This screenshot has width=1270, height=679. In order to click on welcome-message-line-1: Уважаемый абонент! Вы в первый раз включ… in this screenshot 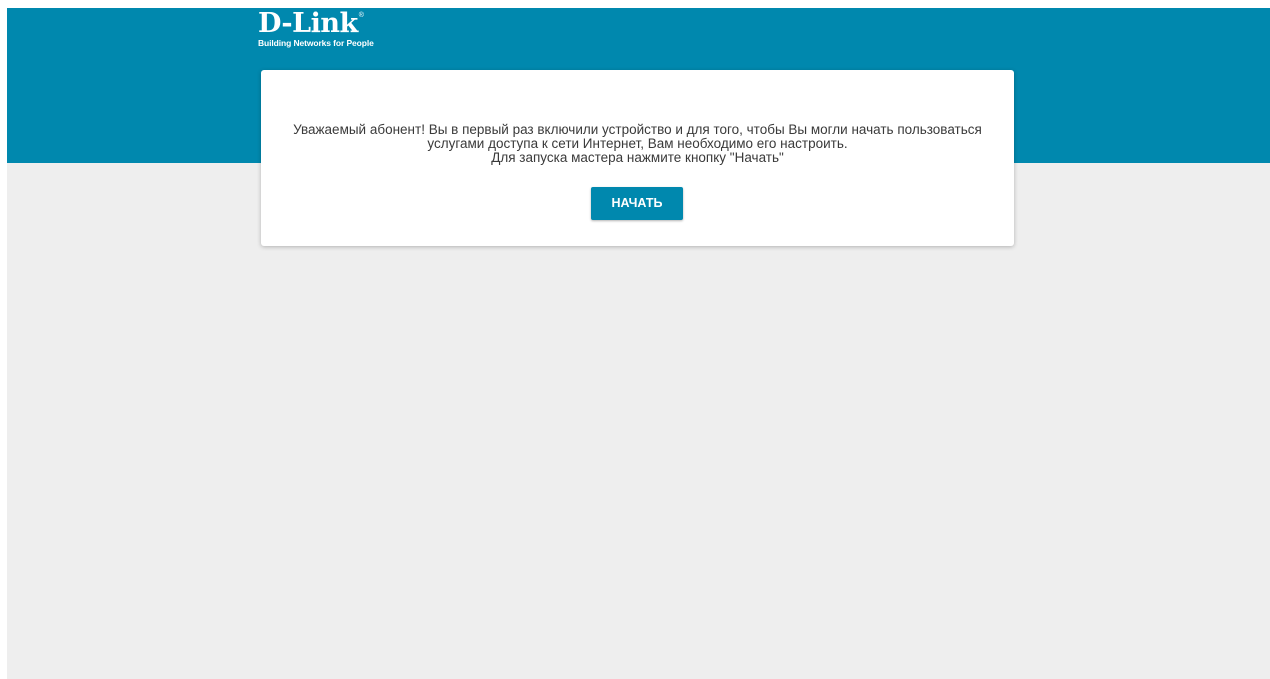, I will do `click(637, 129)`.